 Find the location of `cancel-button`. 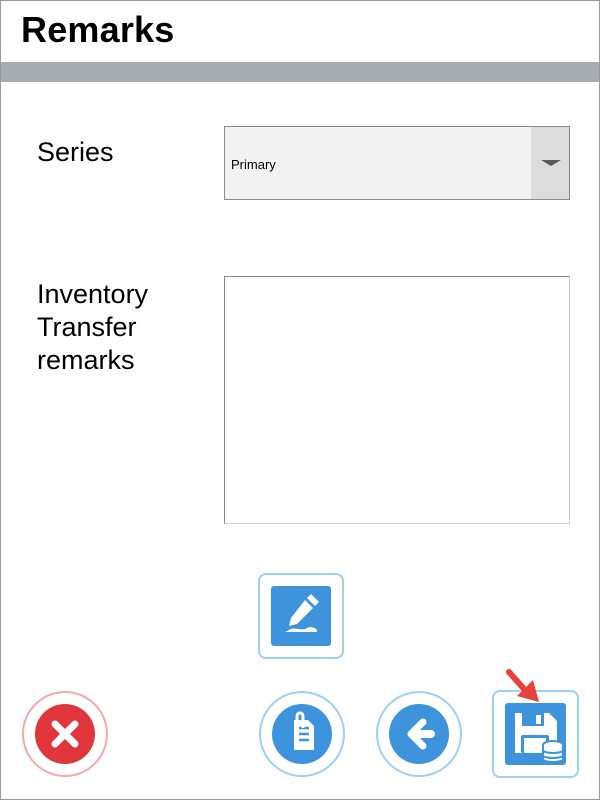

cancel-button is located at coordinates (65, 734).